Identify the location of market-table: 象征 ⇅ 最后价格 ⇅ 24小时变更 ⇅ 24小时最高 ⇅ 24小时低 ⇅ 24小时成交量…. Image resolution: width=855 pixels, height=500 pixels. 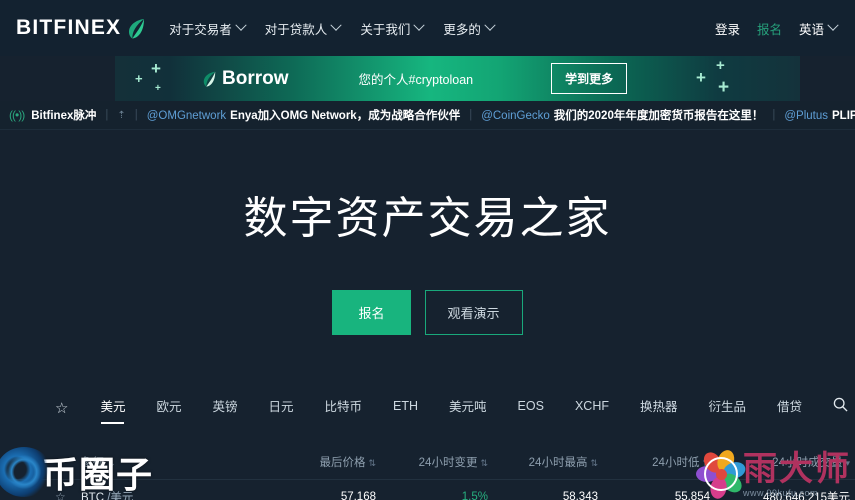
(427, 472).